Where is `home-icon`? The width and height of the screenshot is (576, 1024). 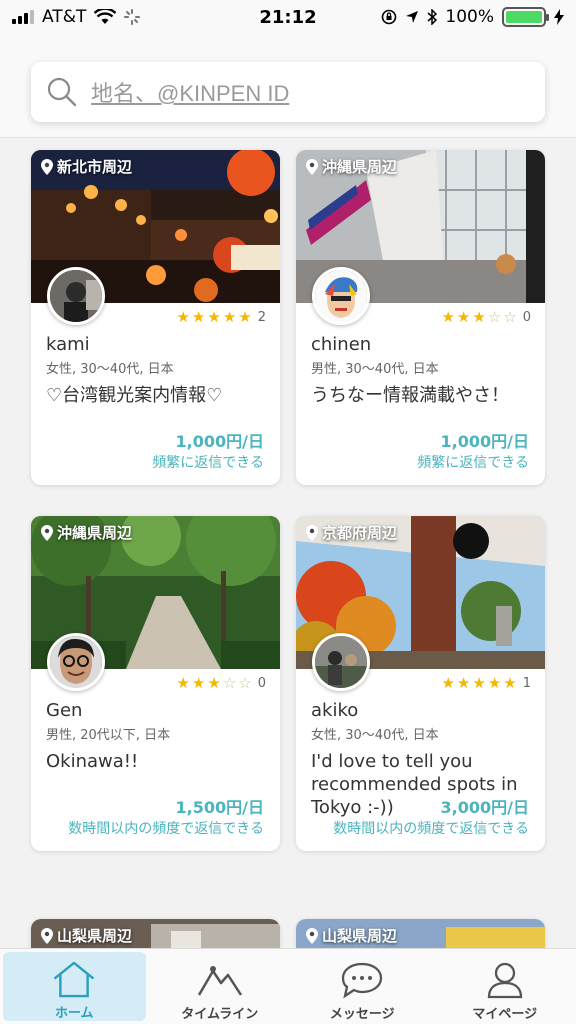
home-icon is located at coordinates (74, 979).